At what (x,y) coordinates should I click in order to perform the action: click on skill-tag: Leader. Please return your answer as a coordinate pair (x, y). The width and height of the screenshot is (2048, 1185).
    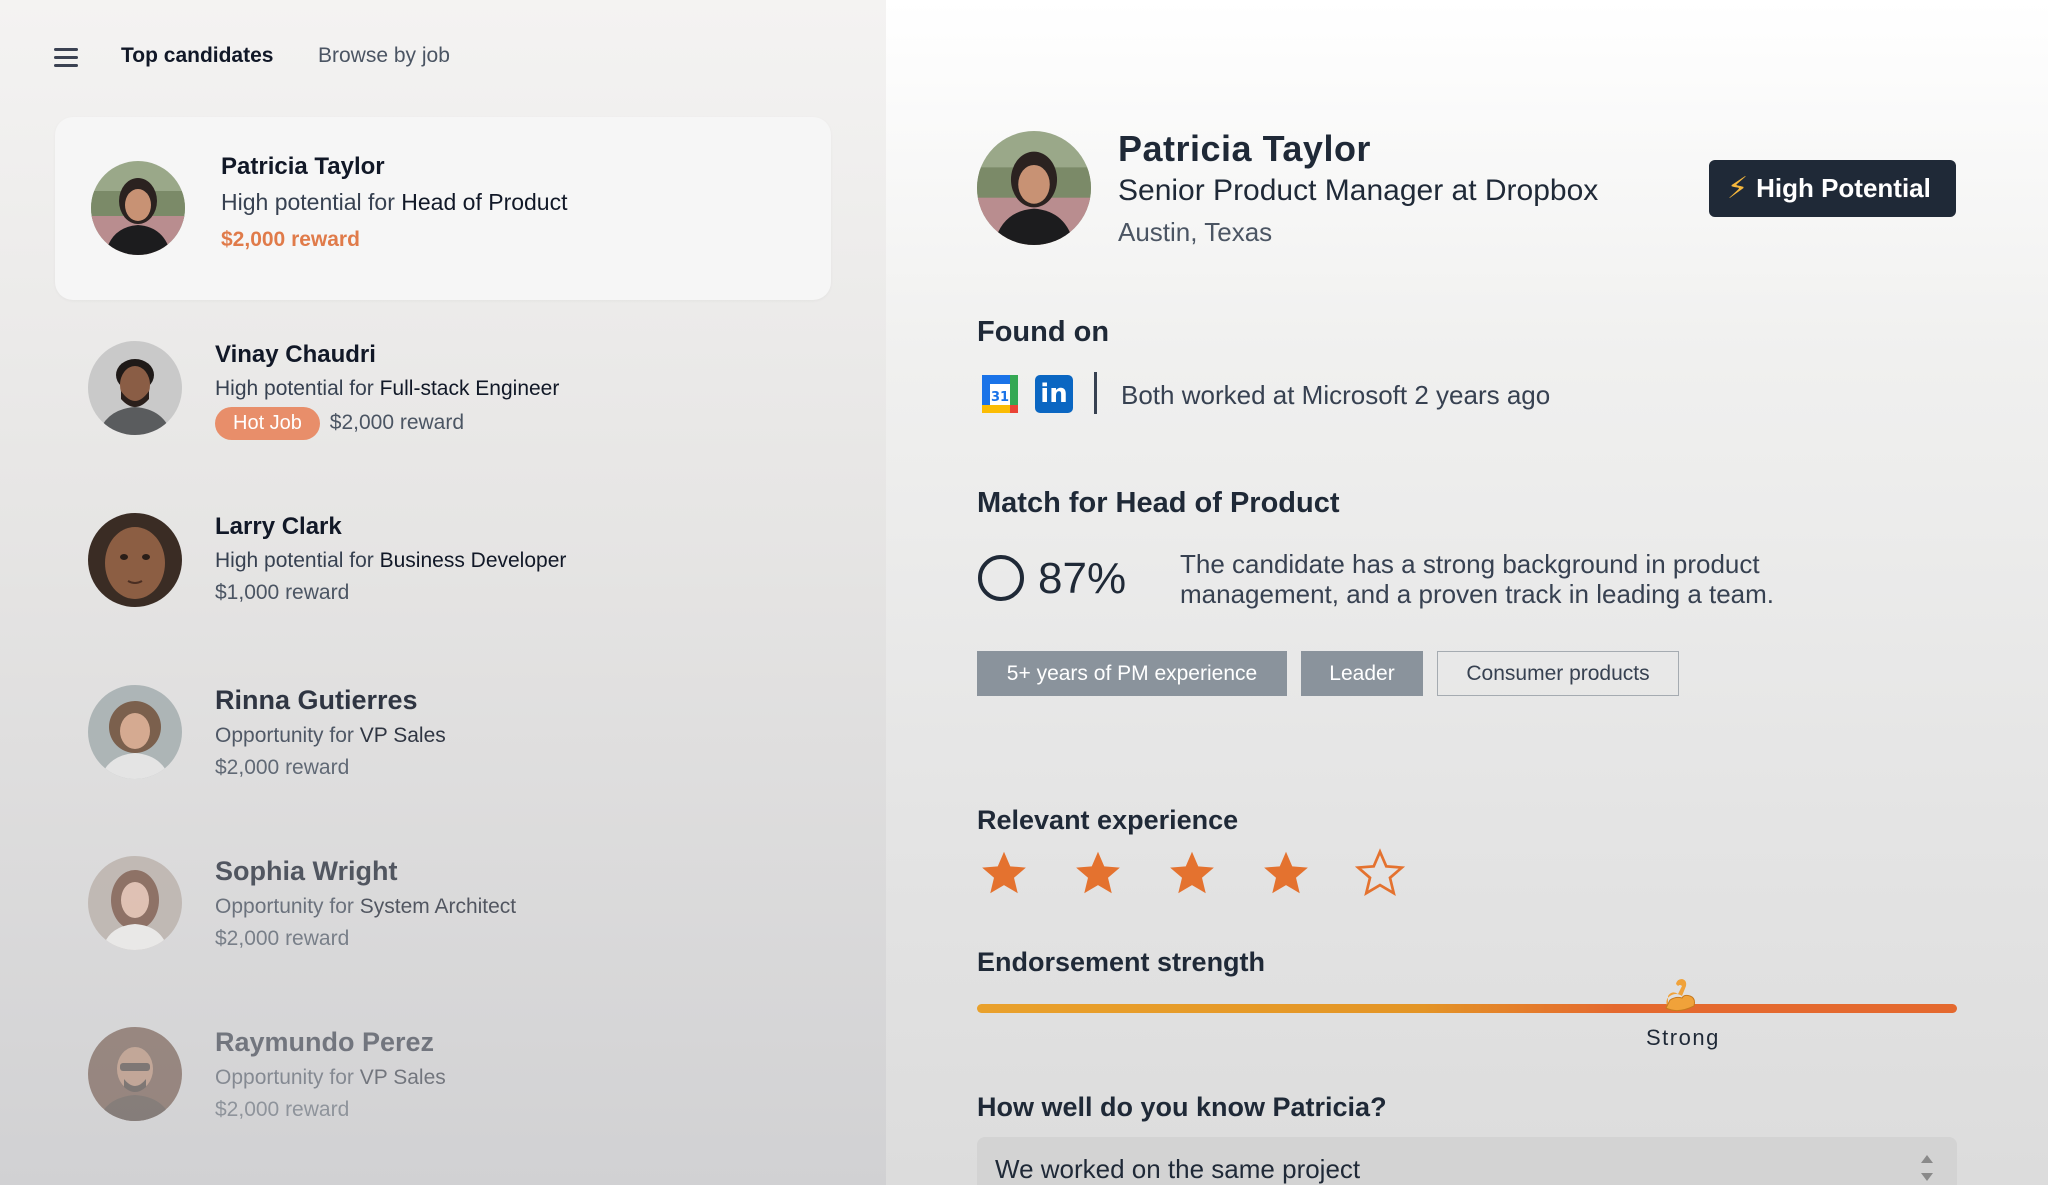
    Looking at the image, I should click on (1362, 673).